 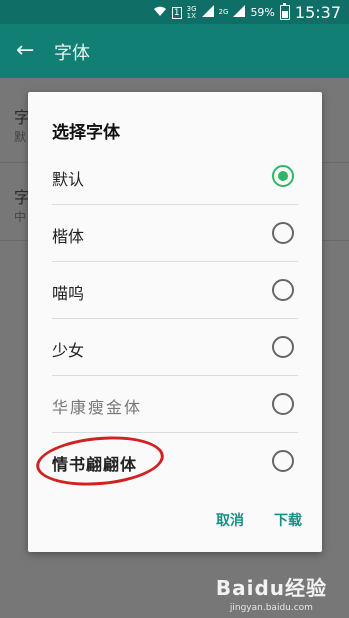 I want to click on arrow-left-icon: ←, so click(x=25, y=50).